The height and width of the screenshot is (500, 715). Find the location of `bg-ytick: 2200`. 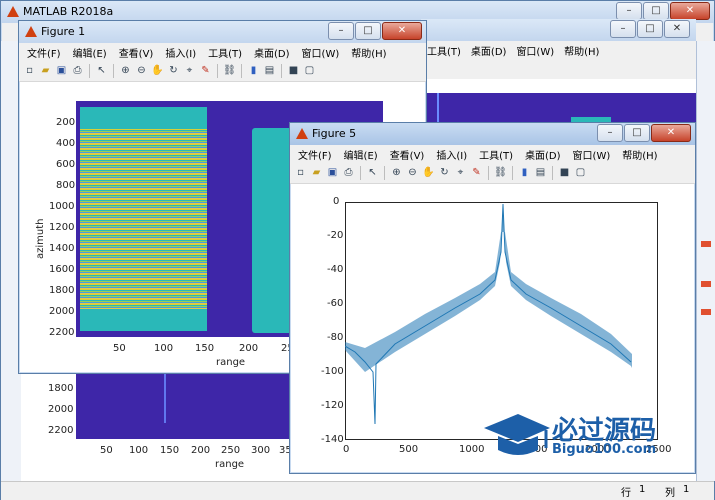

bg-ytick: 2200 is located at coordinates (61, 430).